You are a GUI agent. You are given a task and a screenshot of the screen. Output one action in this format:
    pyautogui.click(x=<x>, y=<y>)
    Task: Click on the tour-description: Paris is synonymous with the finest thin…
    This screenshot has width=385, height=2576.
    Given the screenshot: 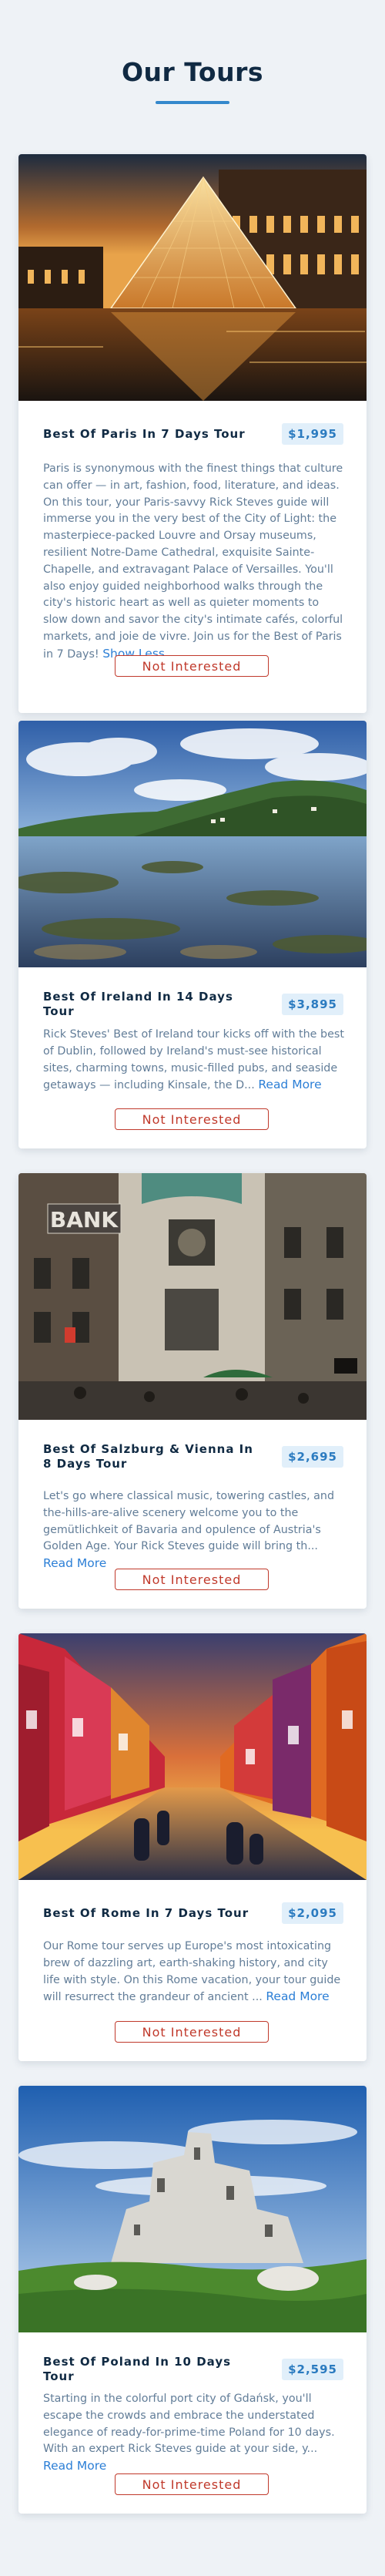 What is the action you would take?
    pyautogui.click(x=194, y=562)
    